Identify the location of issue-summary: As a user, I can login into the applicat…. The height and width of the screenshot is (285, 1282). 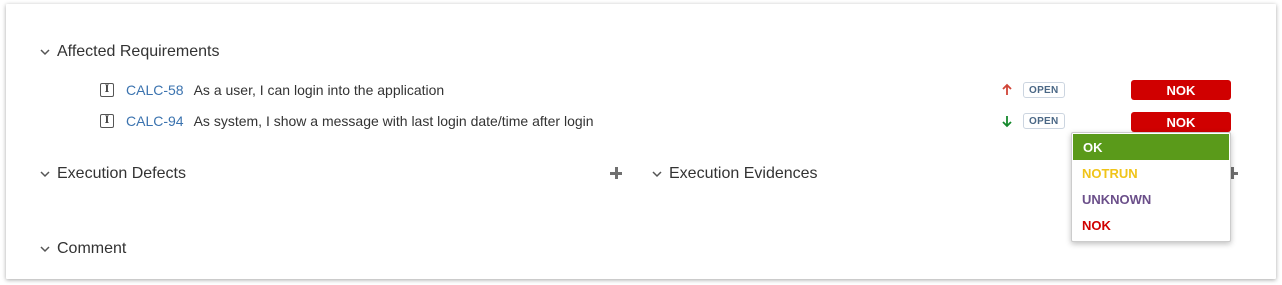
(319, 90).